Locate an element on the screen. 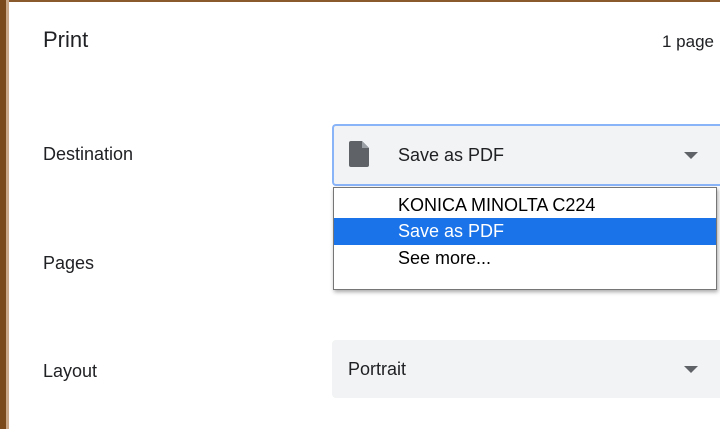  document-icon is located at coordinates (359, 154).